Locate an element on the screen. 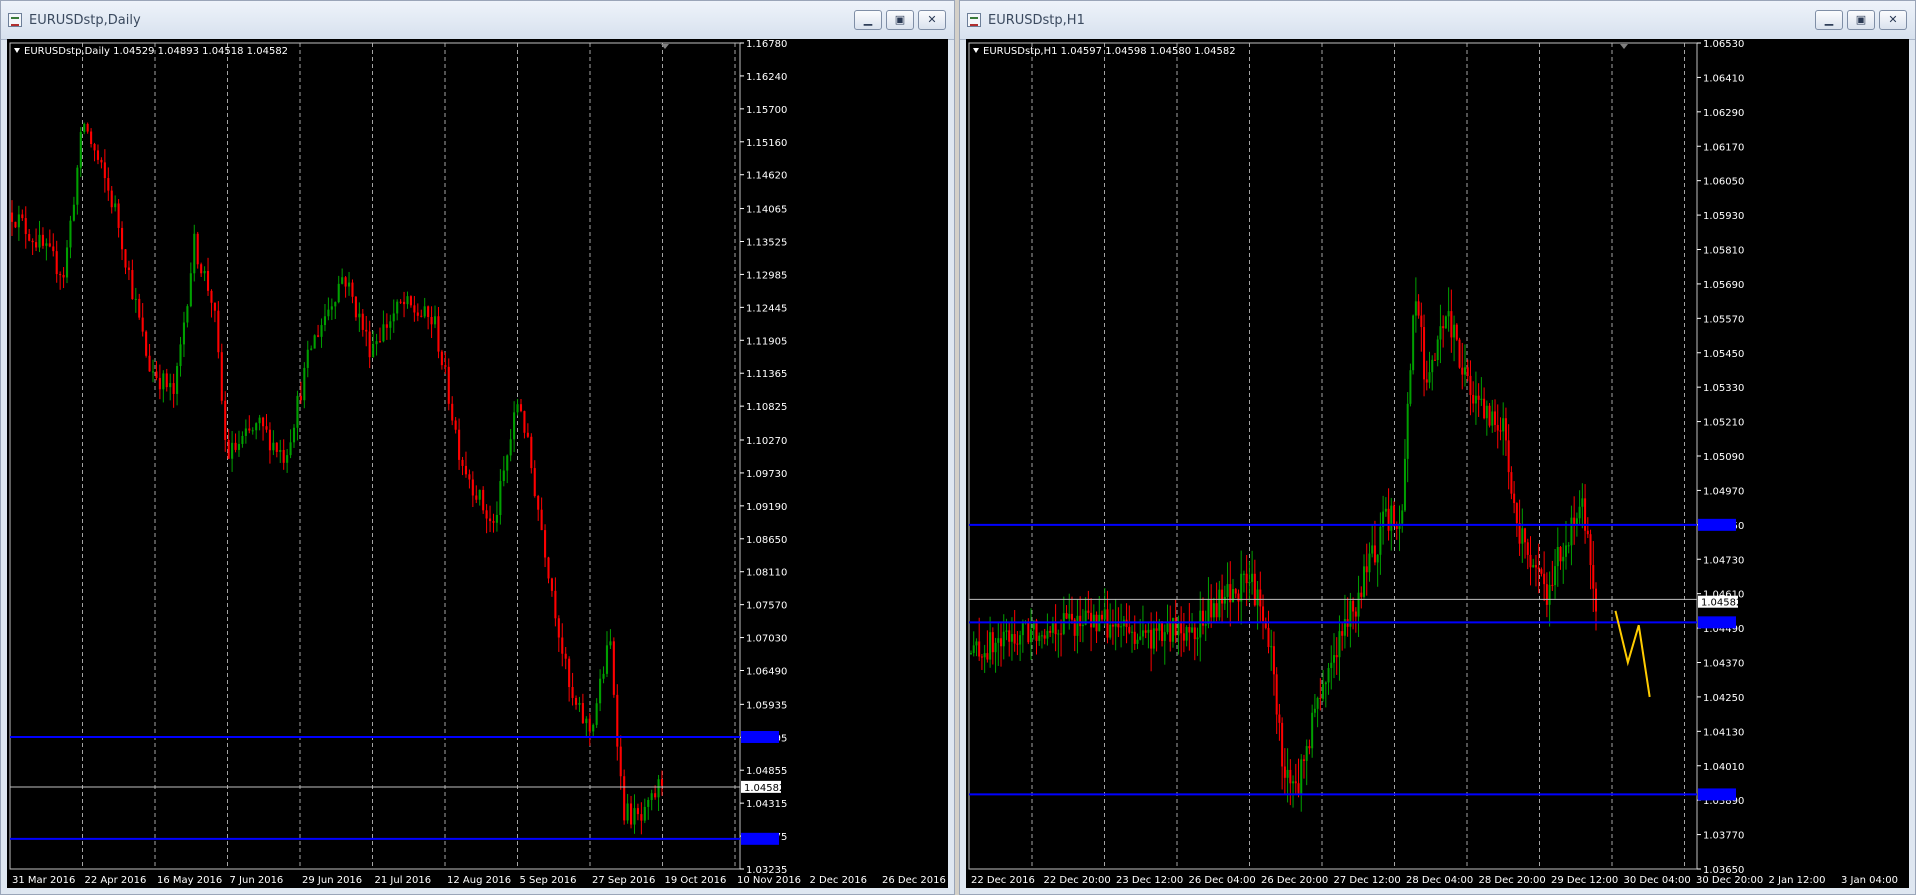 This screenshot has height=895, width=1916. price-axis-label: 1.05210 is located at coordinates (1723, 423).